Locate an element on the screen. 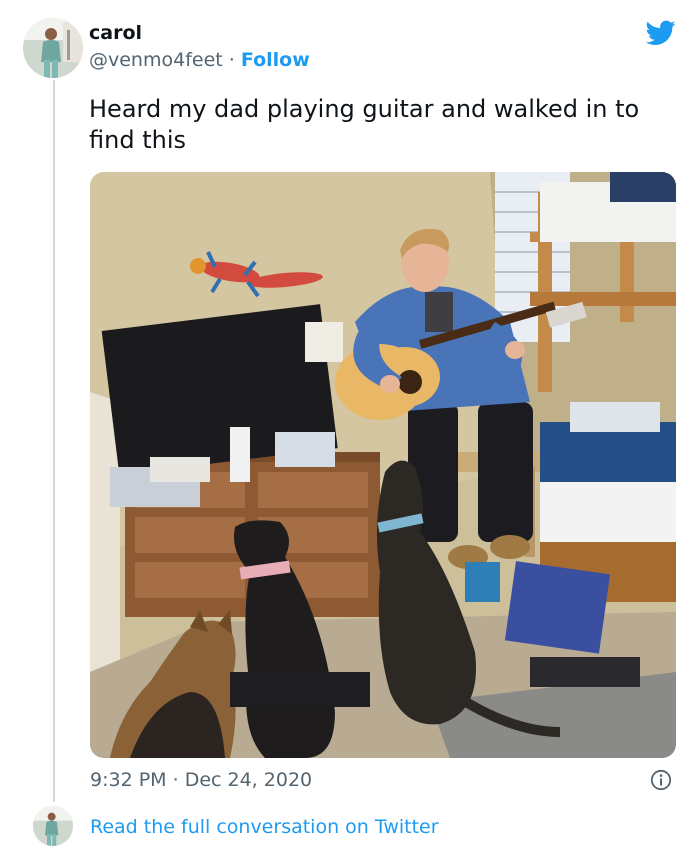  tweet-timestamp: 9:32 PM · Dec 24, 2020 is located at coordinates (201, 780).